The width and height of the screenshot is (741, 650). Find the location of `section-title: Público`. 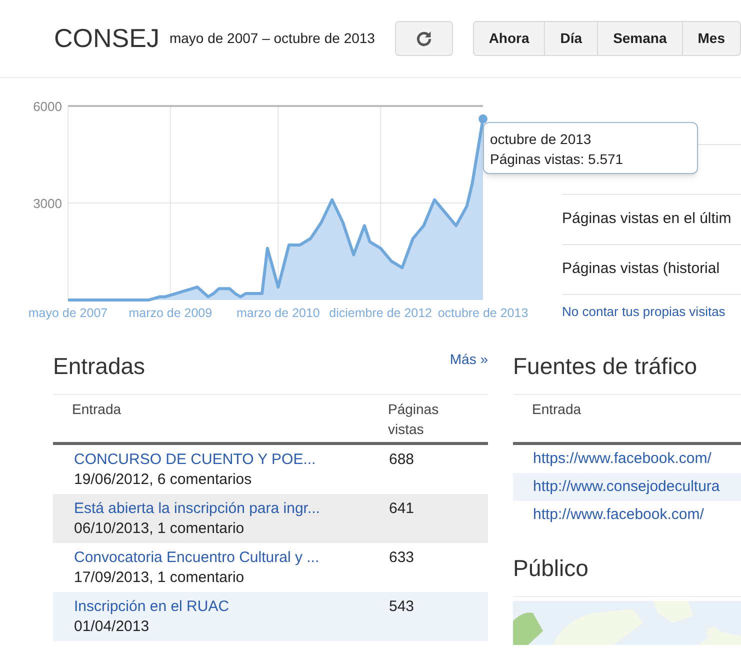

section-title: Público is located at coordinates (550, 568).